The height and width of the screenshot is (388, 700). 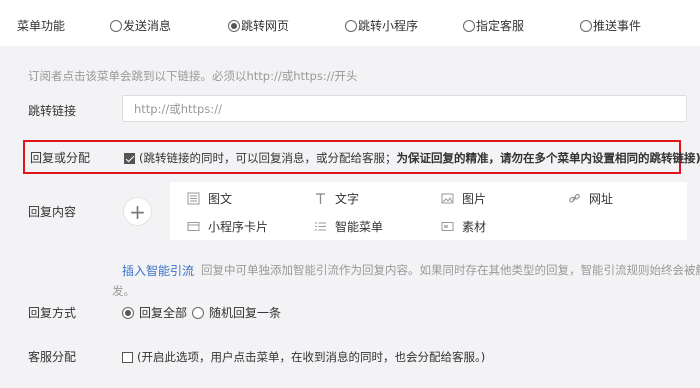 I want to click on reply-type-miniprogram-card: 小程序卡片, so click(x=227, y=226).